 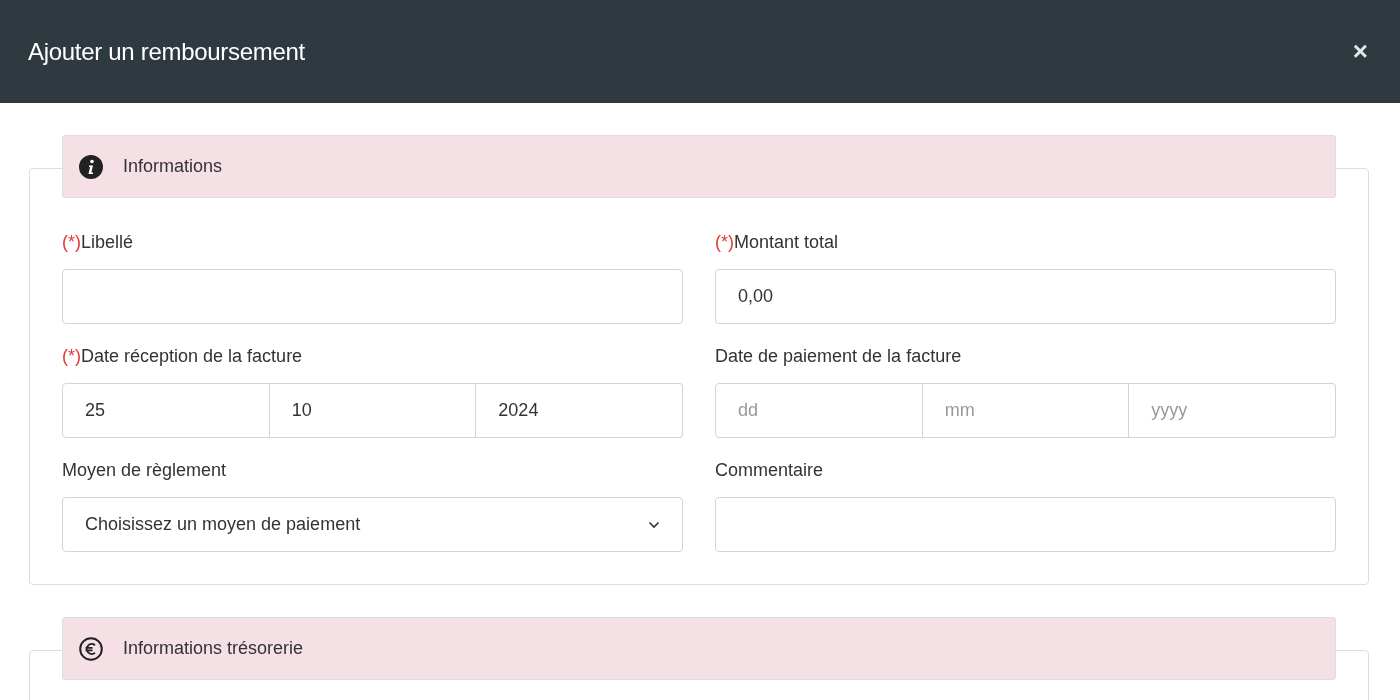 What do you see at coordinates (654, 524) in the screenshot?
I see `chevron-down-icon` at bounding box center [654, 524].